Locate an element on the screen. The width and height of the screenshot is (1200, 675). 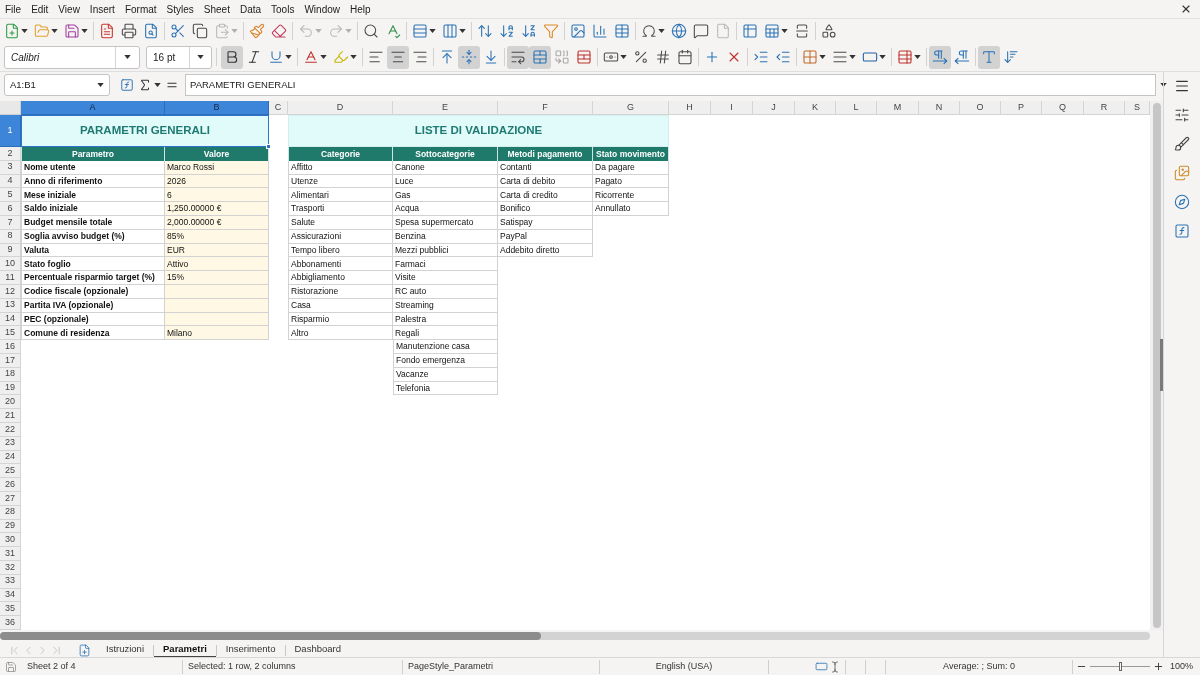
row-header: 15 is located at coordinates (10, 333).